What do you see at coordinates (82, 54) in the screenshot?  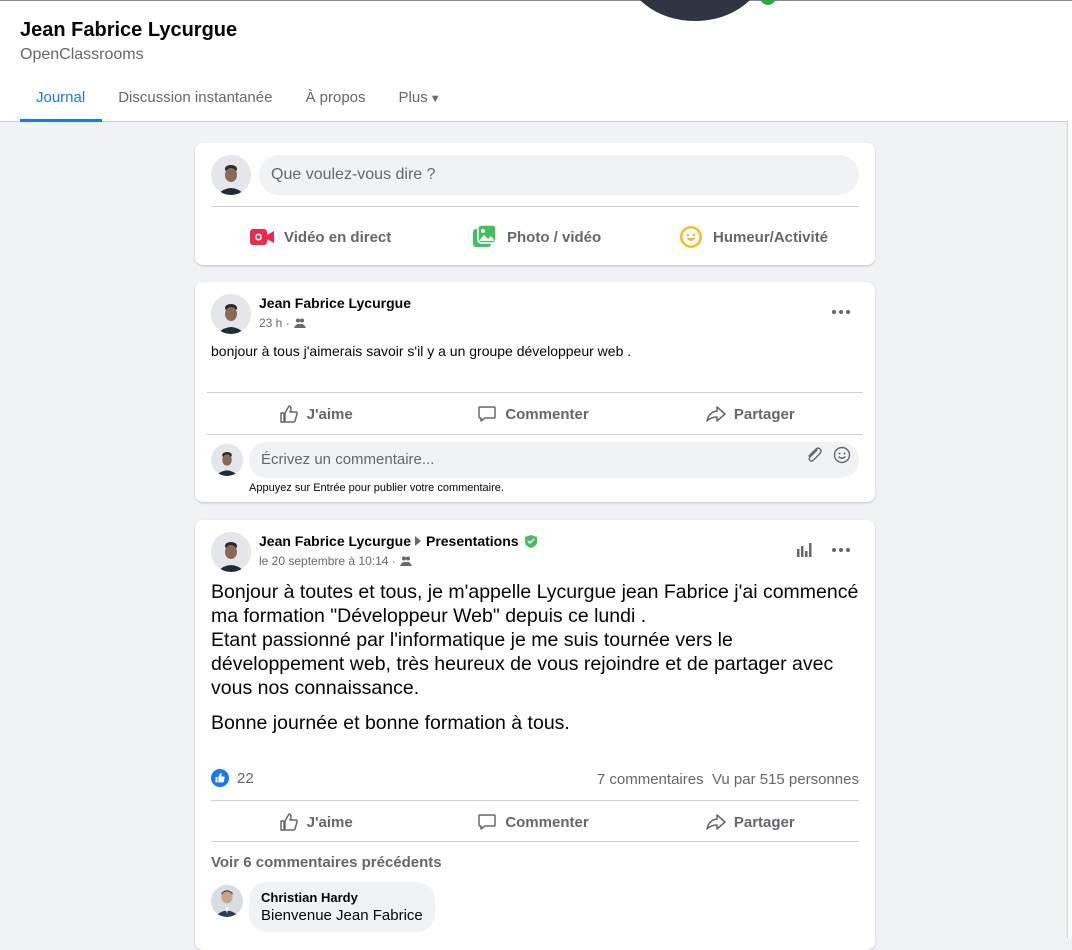 I see `profile-subtitle: OpenClassrooms` at bounding box center [82, 54].